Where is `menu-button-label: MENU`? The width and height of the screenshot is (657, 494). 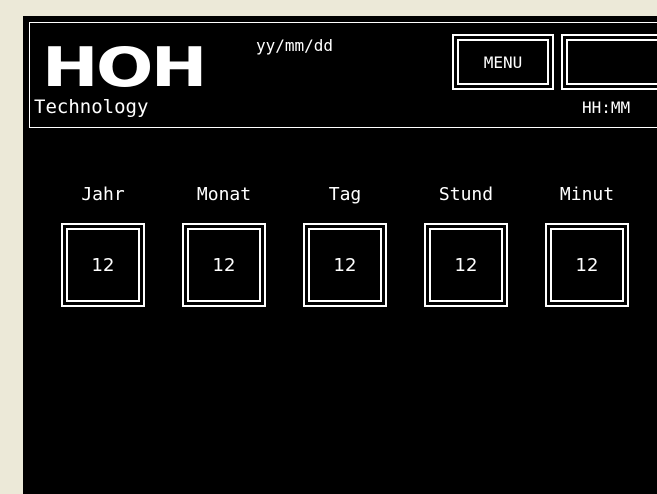
menu-button-label: MENU is located at coordinates (503, 62).